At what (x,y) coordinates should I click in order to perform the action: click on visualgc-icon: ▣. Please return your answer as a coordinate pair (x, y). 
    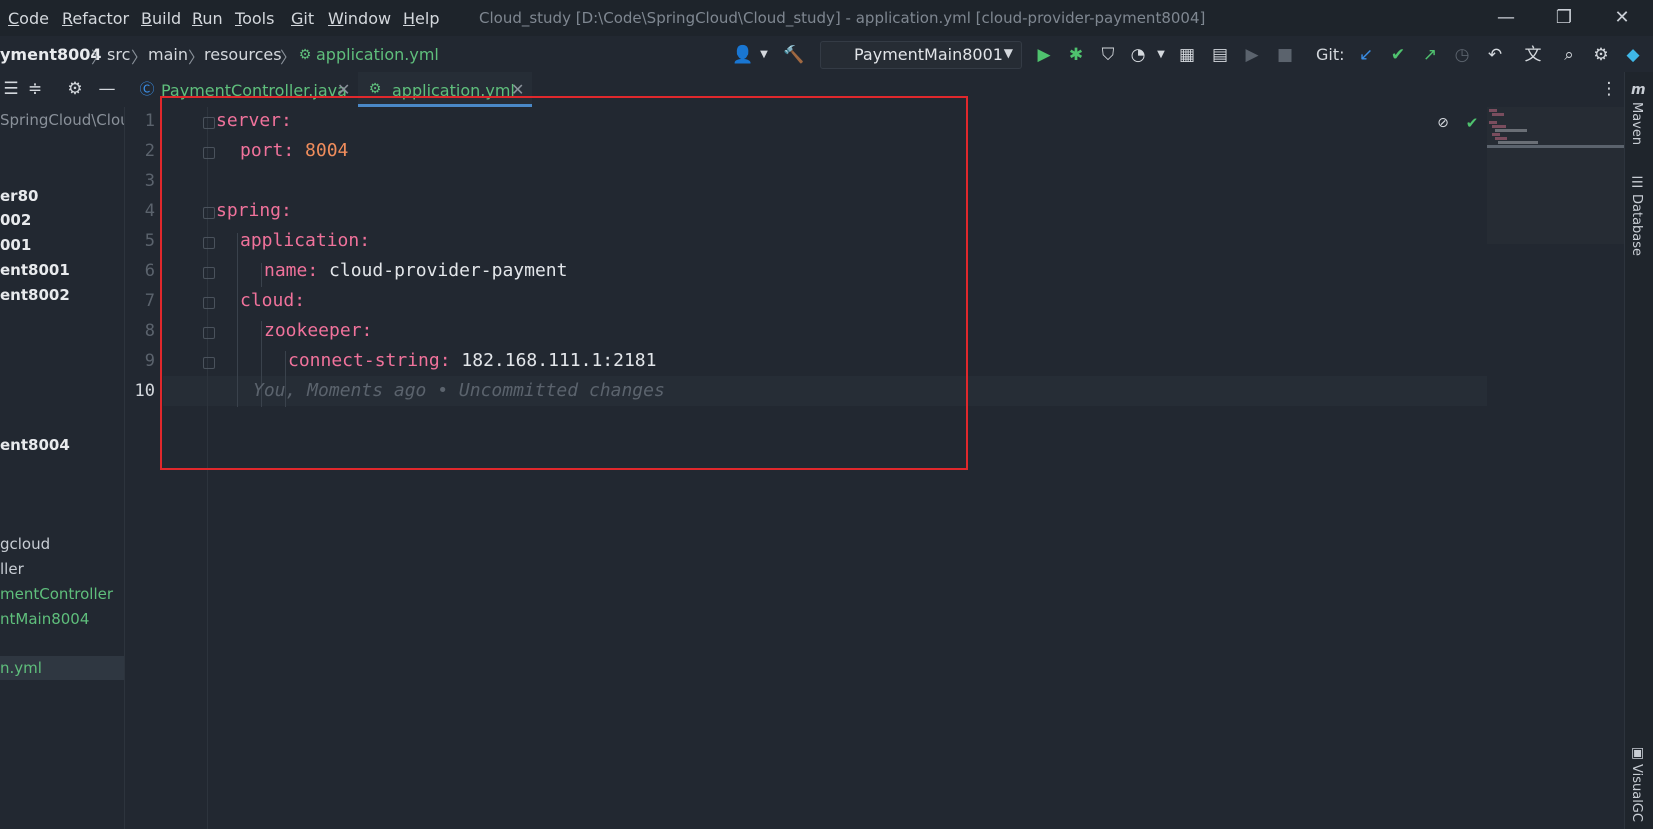
    Looking at the image, I should click on (1638, 753).